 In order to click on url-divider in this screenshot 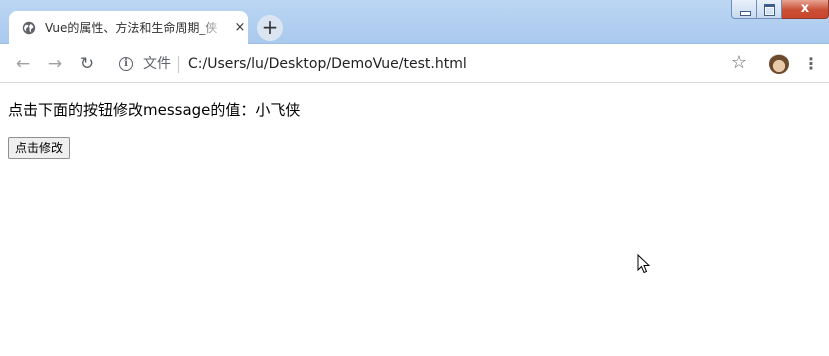, I will do `click(178, 64)`.